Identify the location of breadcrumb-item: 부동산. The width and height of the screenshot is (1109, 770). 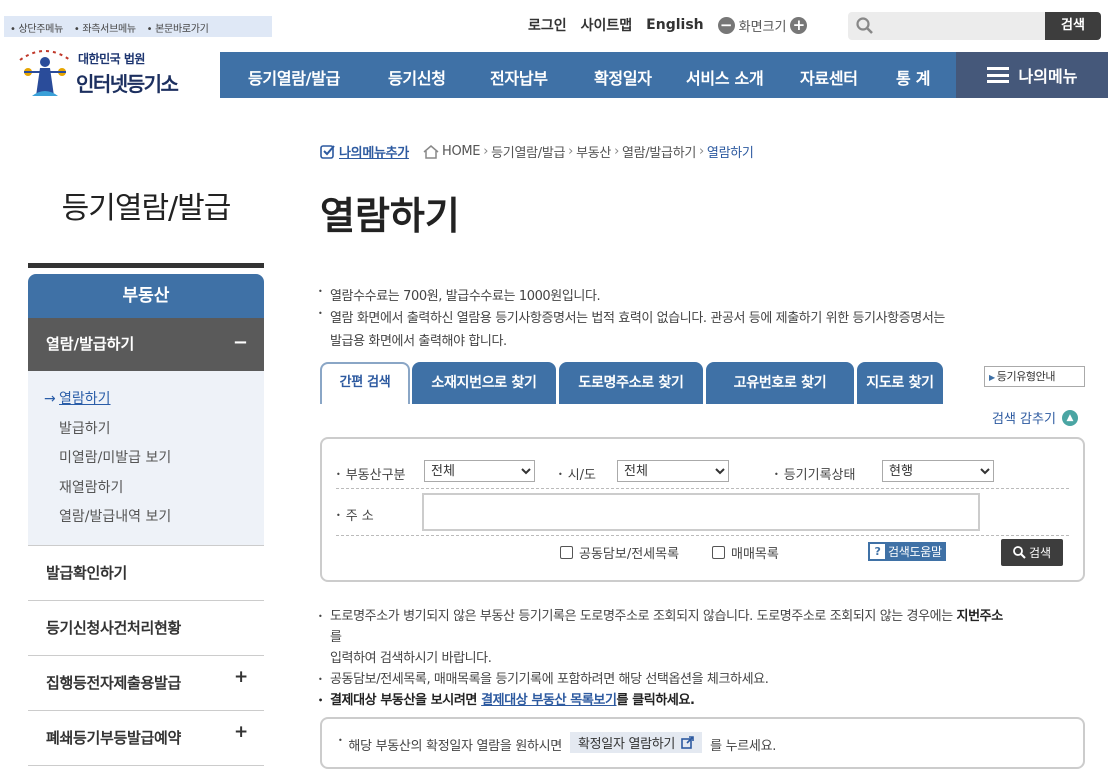
(593, 151).